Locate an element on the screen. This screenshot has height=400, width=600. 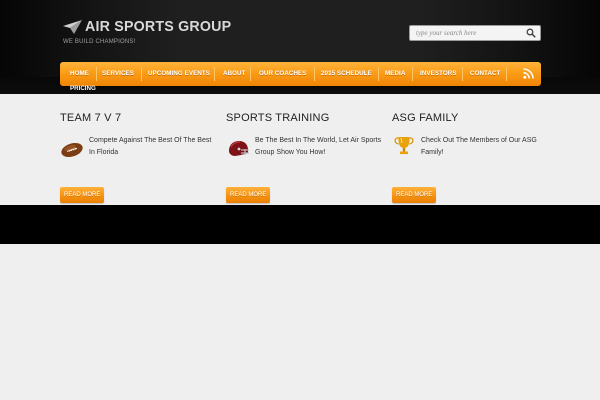
trophy-icon is located at coordinates (404, 146).